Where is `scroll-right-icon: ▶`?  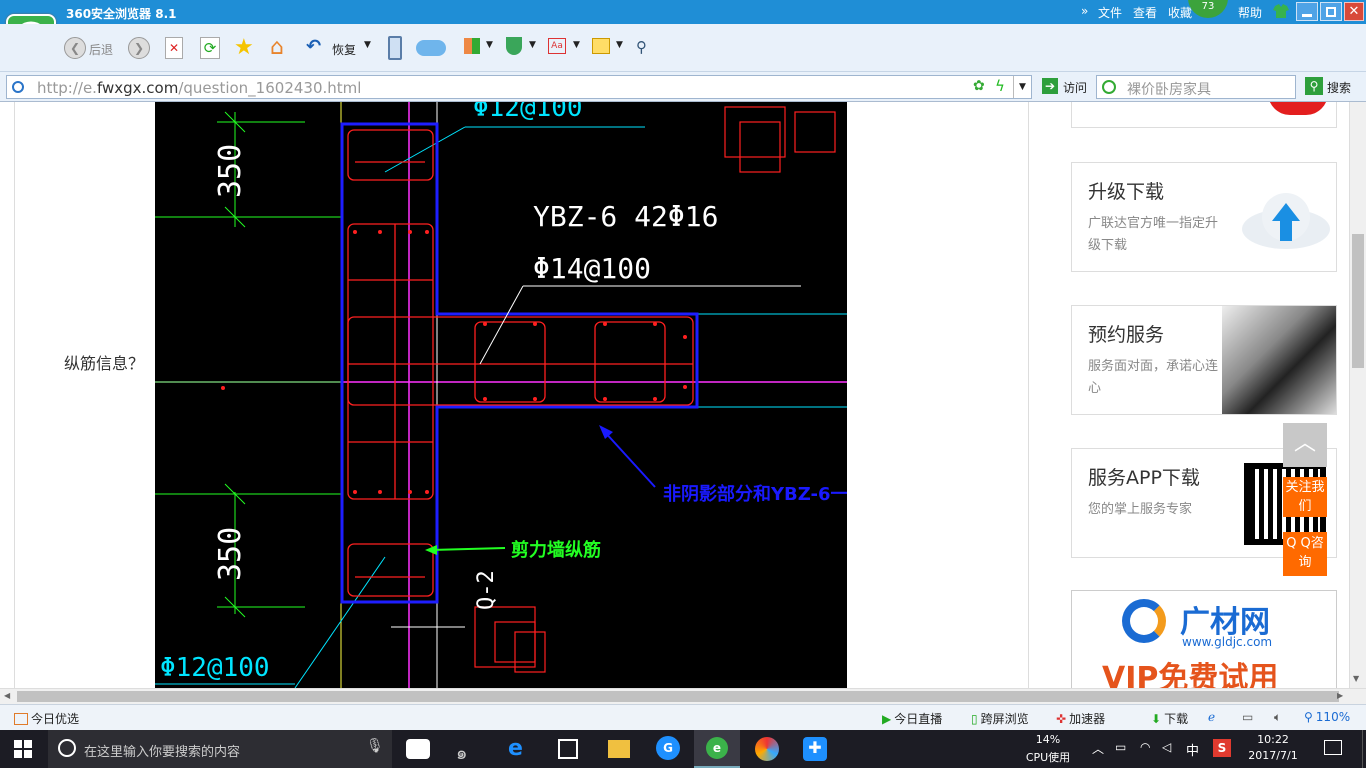 scroll-right-icon: ▶ is located at coordinates (1340, 695).